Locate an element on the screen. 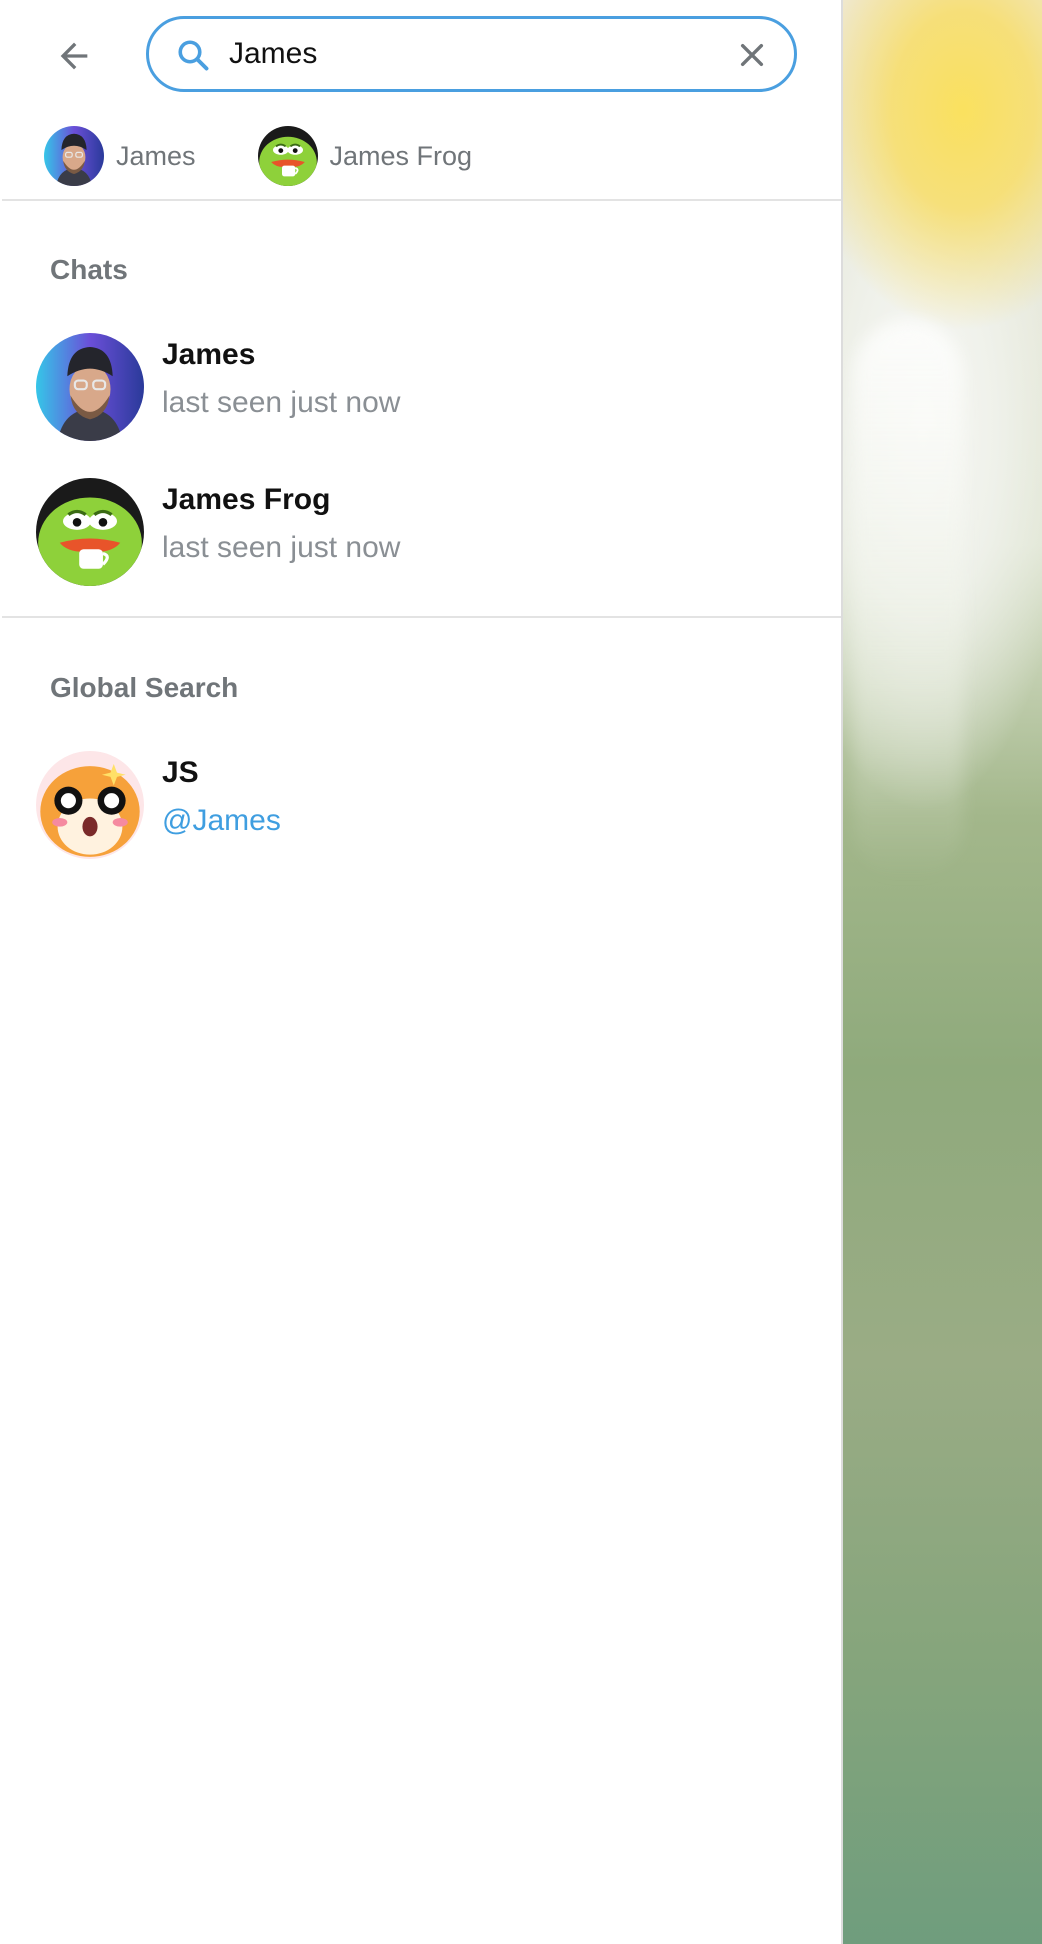 The width and height of the screenshot is (1042, 1944). chat-row-james: James last seen just now is located at coordinates (420, 382).